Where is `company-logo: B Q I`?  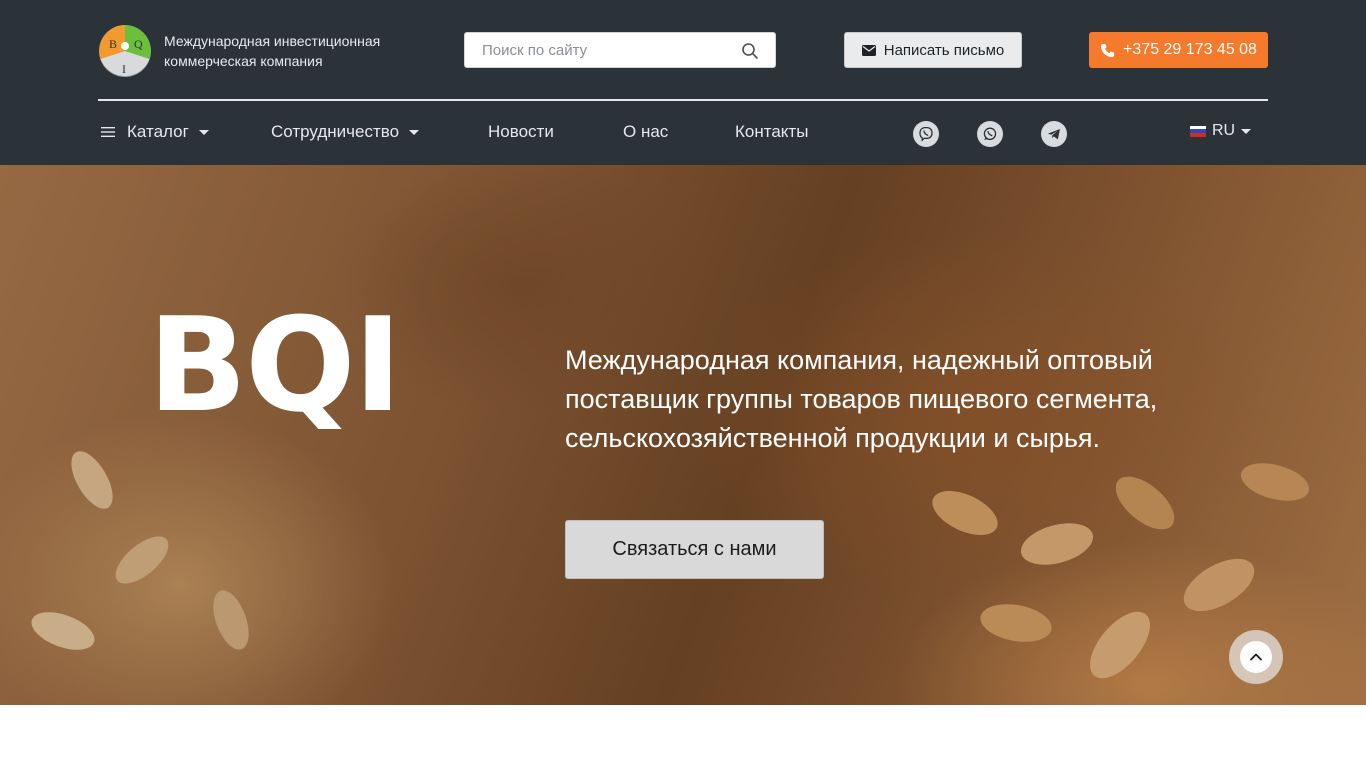 company-logo: B Q I is located at coordinates (125, 51).